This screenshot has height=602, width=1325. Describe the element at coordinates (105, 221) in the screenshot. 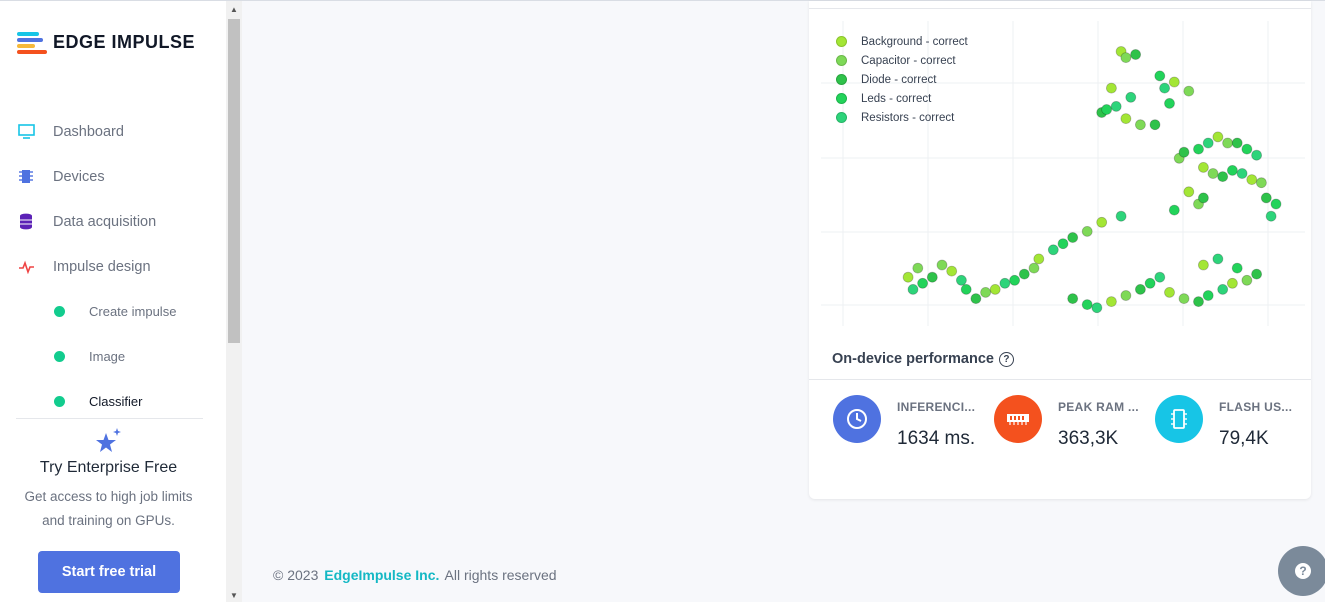

I see `sidebar-item-label: Data acquisition` at that location.